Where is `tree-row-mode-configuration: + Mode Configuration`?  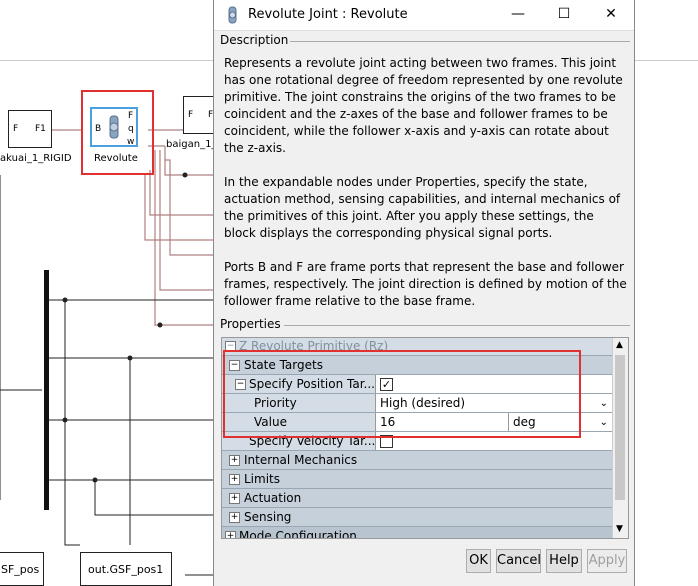
tree-row-mode-configuration: + Mode Configuration is located at coordinates (418, 533).